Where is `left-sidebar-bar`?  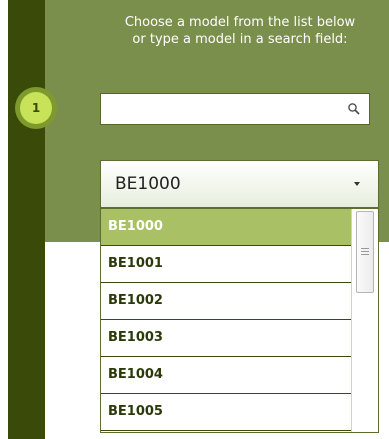
left-sidebar-bar is located at coordinates (26, 219).